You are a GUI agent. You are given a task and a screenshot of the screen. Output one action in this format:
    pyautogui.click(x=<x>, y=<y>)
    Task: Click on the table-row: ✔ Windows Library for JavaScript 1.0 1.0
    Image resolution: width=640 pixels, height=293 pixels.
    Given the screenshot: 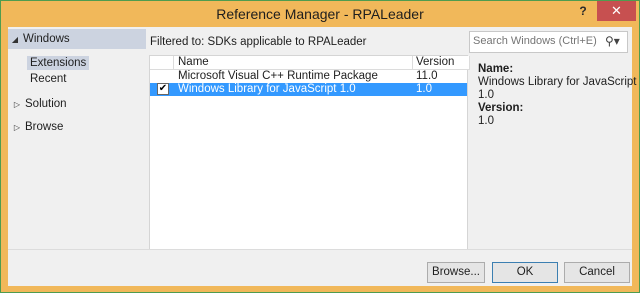 What is the action you would take?
    pyautogui.click(x=308, y=89)
    